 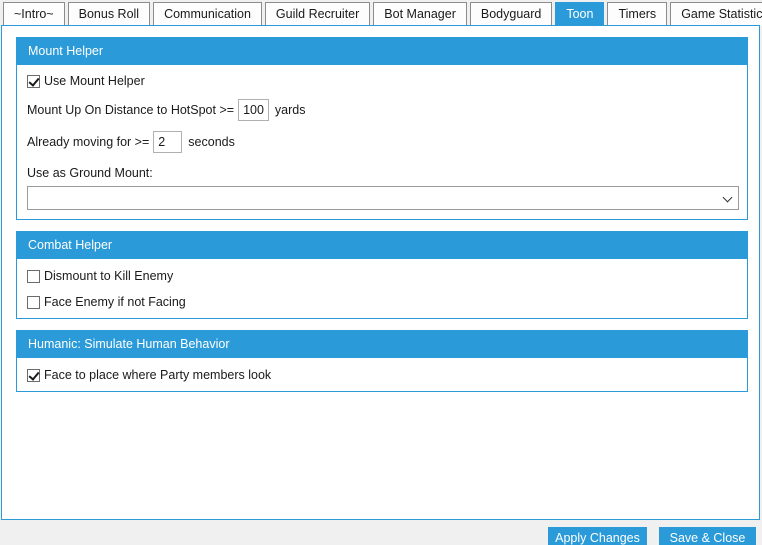 I want to click on tab-bonus-roll: Bonus Roll, so click(x=109, y=14).